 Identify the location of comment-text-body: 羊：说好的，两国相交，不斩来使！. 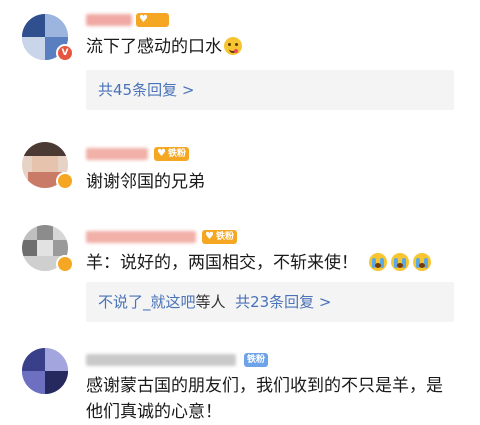
(222, 263).